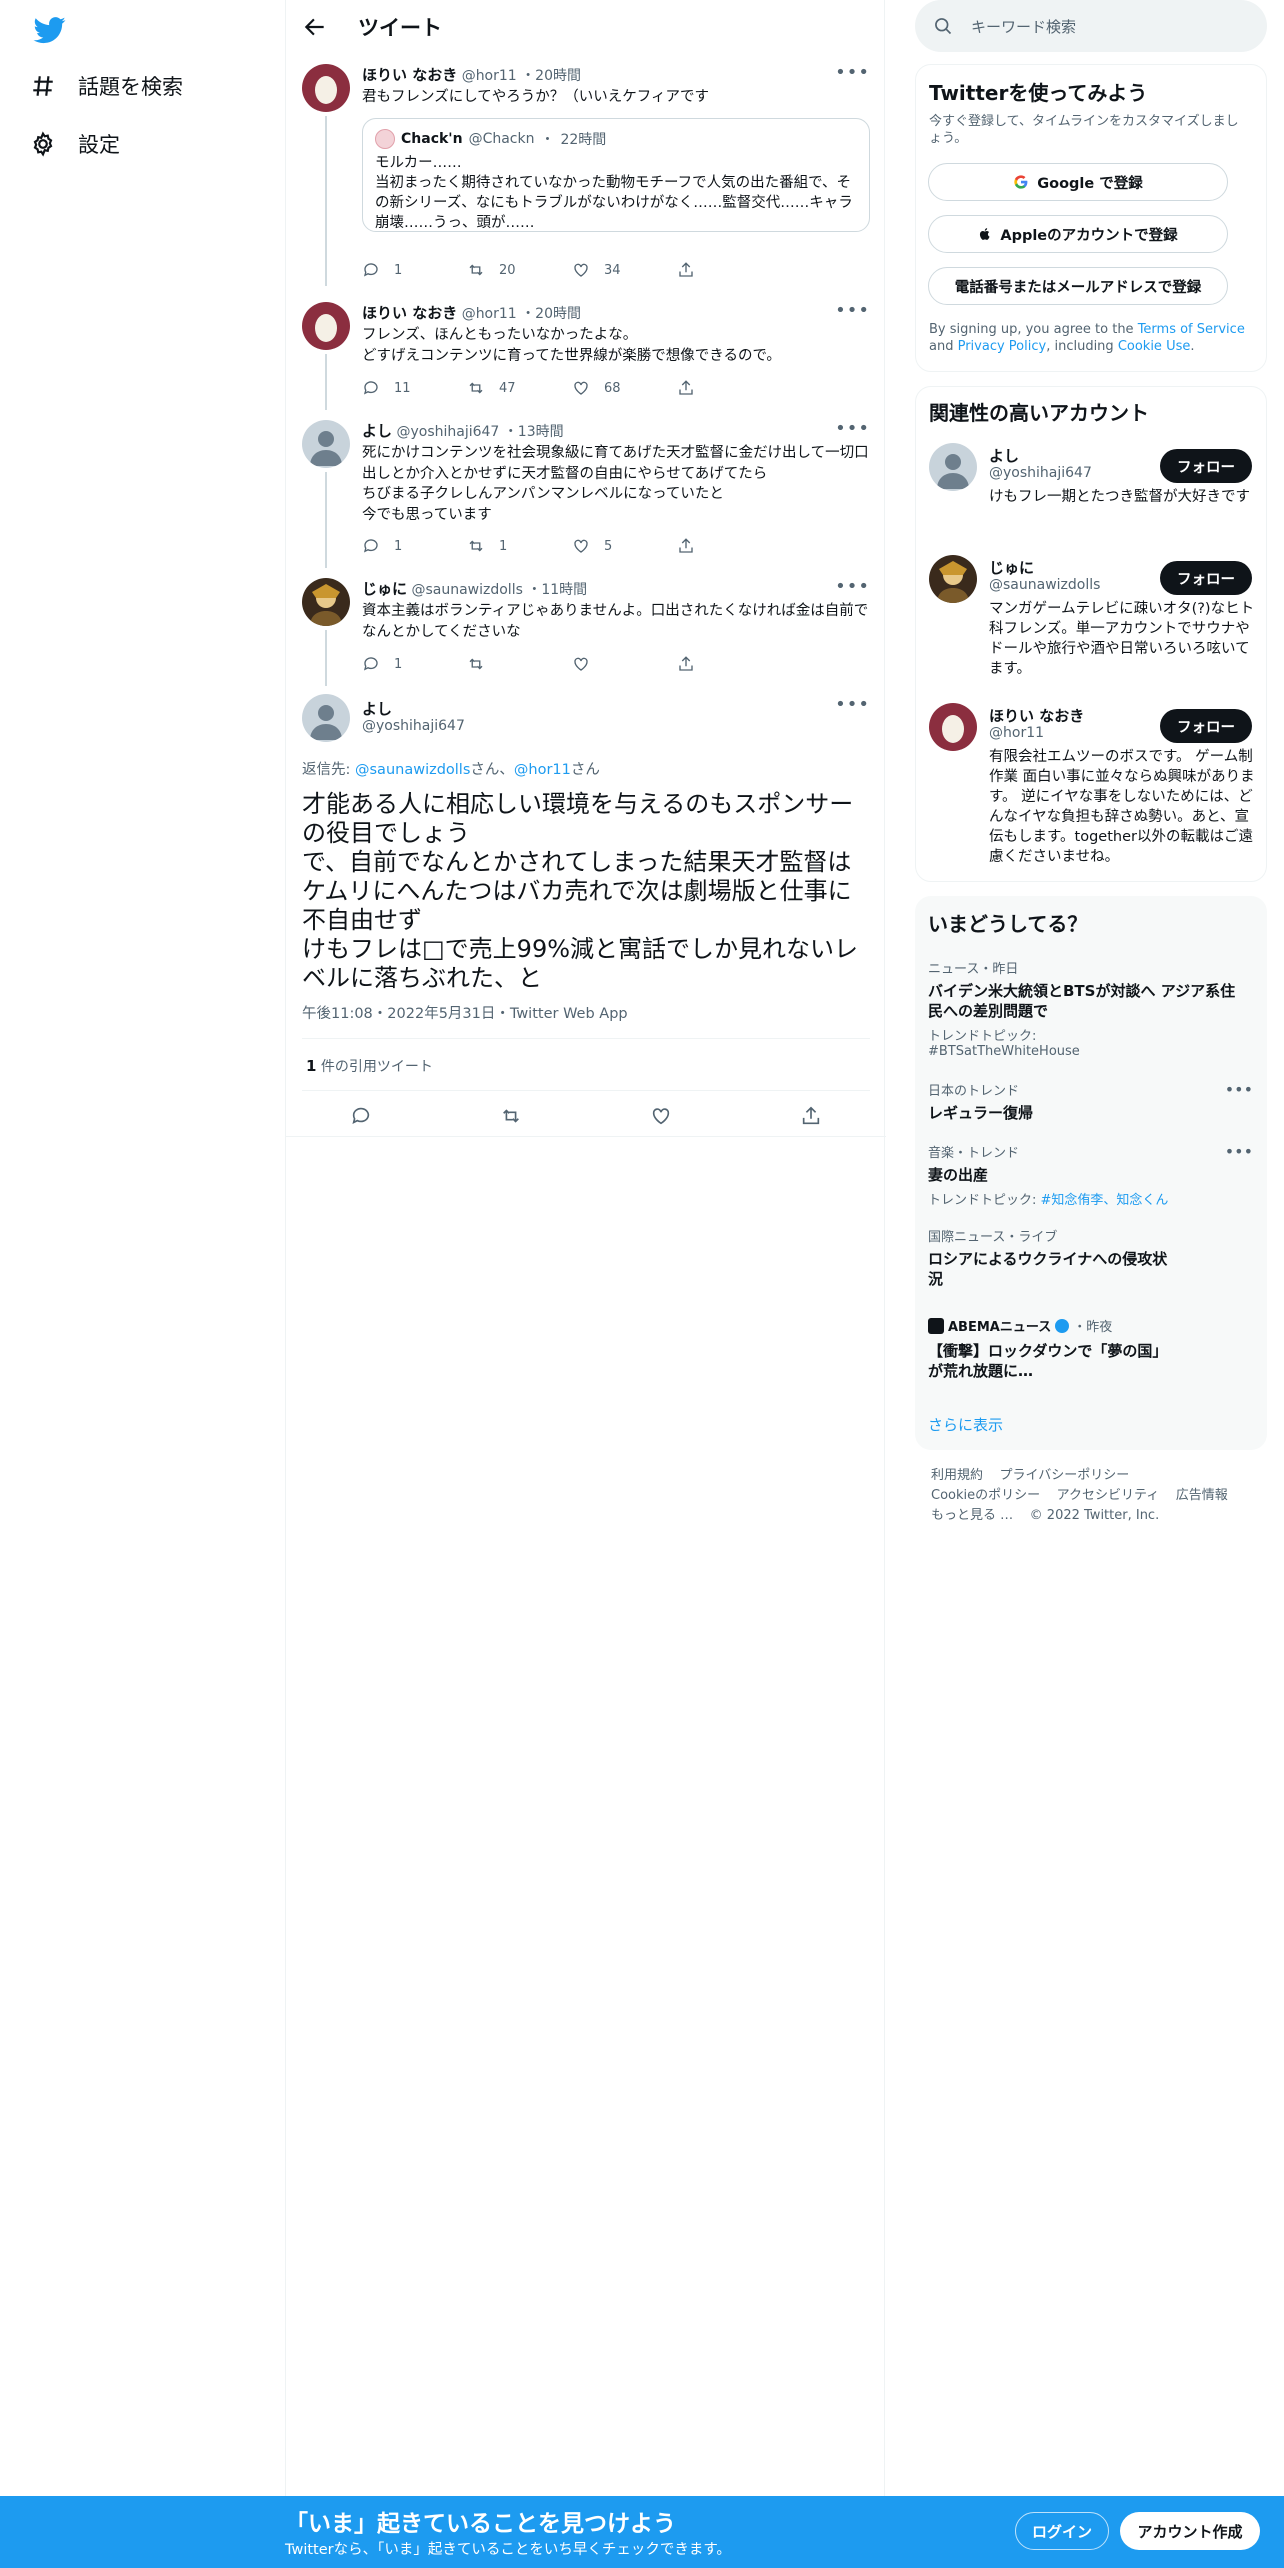  What do you see at coordinates (466, 590) in the screenshot?
I see `author-handle: @saunawizdolls` at bounding box center [466, 590].